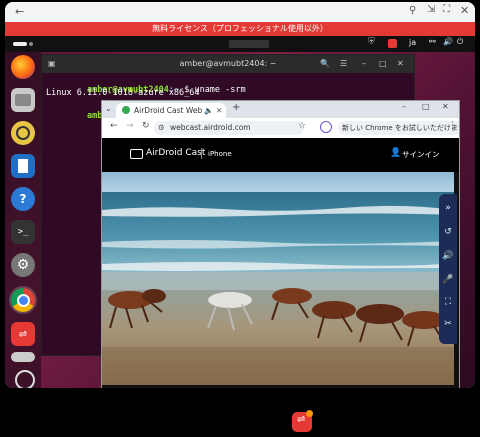 The height and width of the screenshot is (437, 480). Describe the element at coordinates (448, 232) in the screenshot. I see `rotate-icon: ↺` at that location.